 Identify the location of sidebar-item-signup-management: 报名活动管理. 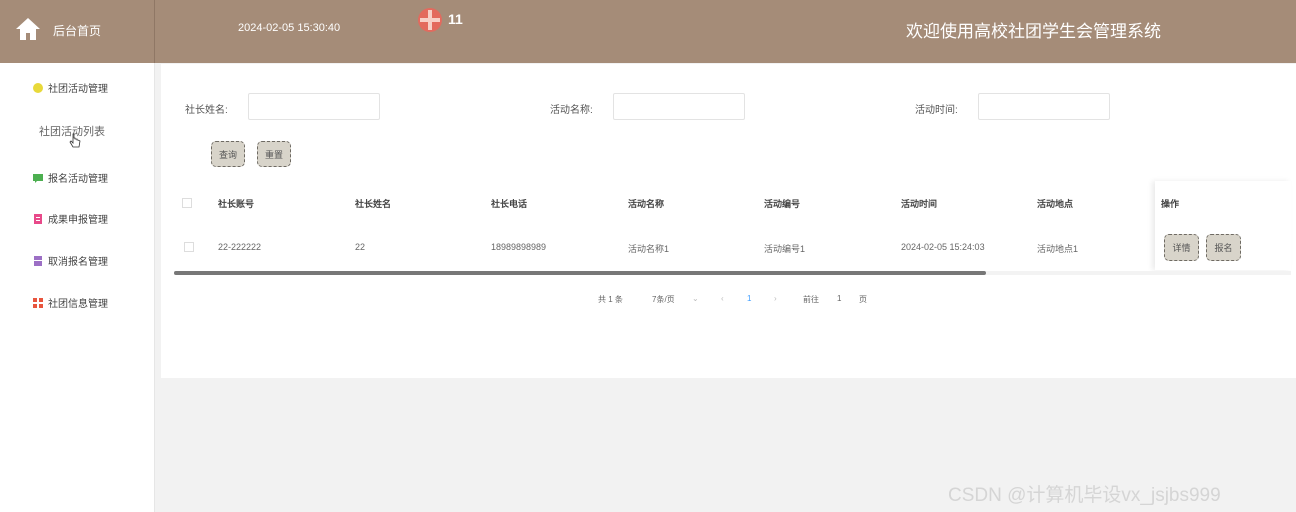
(70, 177).